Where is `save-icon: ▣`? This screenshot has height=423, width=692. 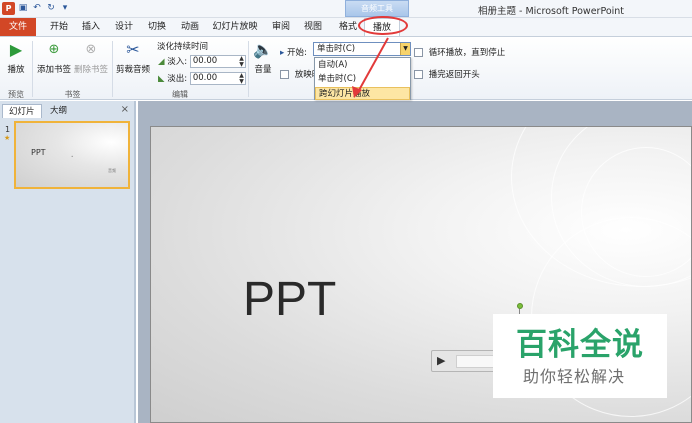 save-icon: ▣ is located at coordinates (23, 8).